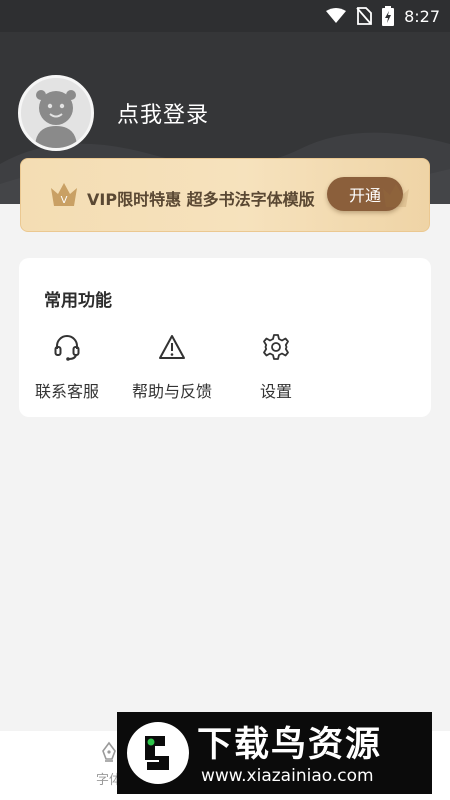  Describe the element at coordinates (396, 195) in the screenshot. I see `vip-decoration-icon` at that location.